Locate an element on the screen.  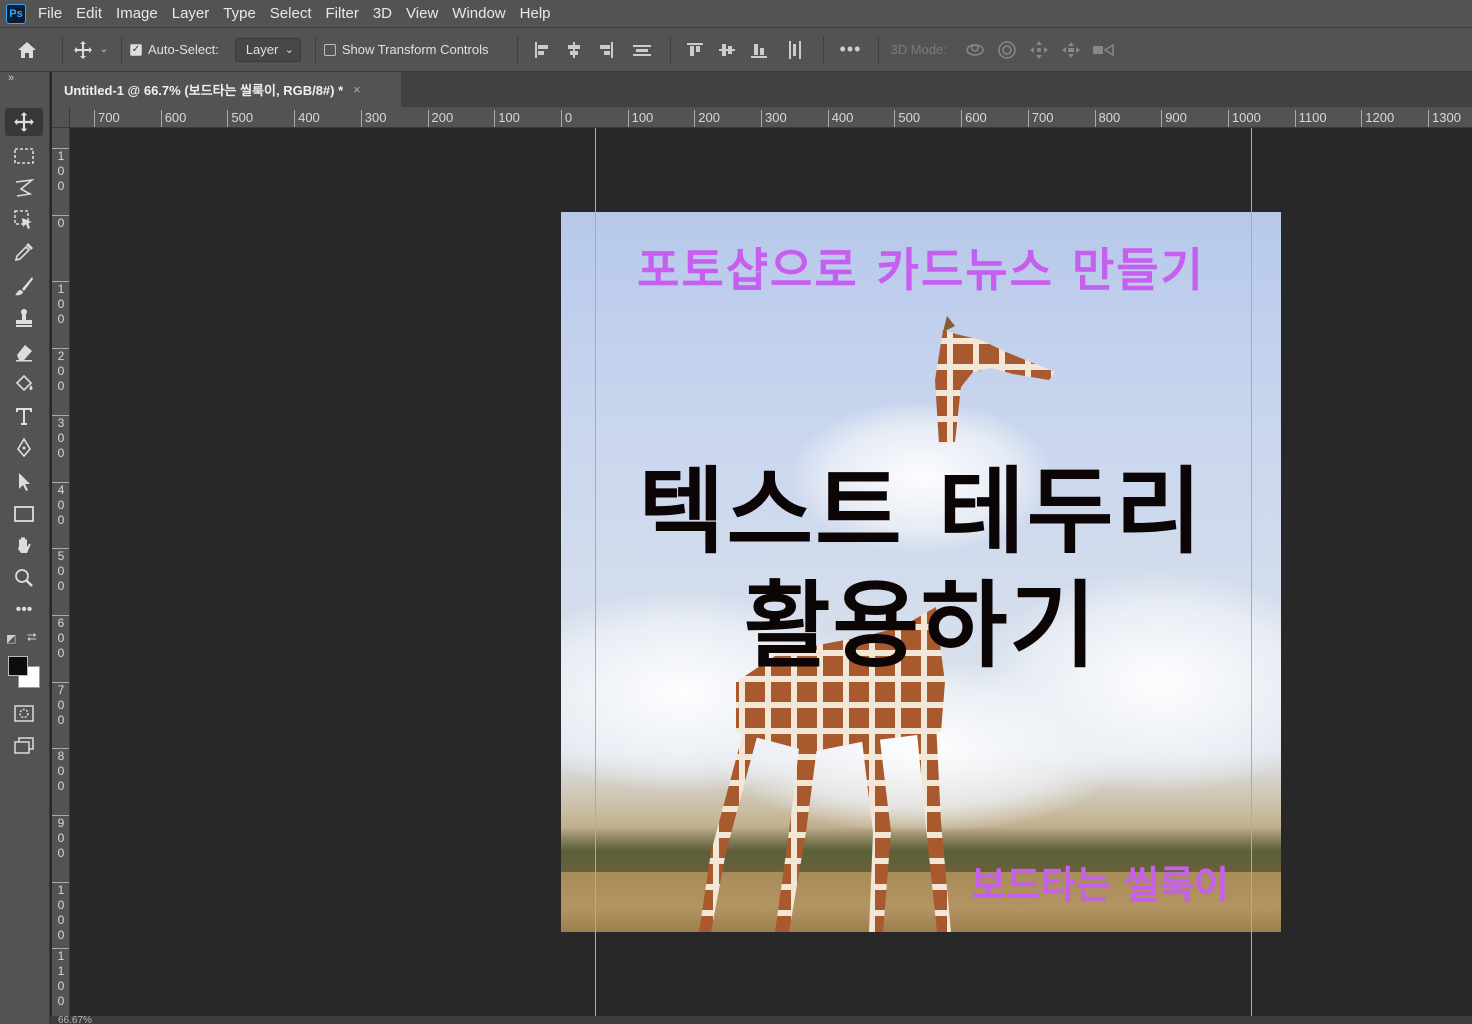
zoom-tool-icon is located at coordinates (24, 578).